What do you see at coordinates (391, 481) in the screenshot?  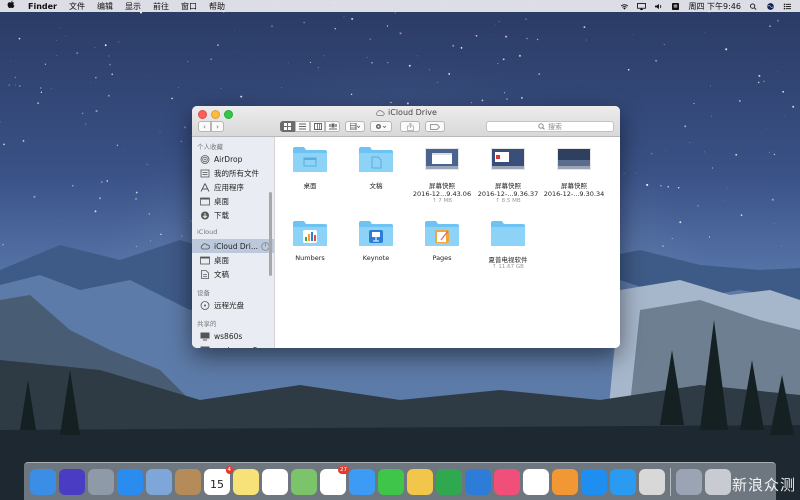 I see `facetime-icon` at bounding box center [391, 481].